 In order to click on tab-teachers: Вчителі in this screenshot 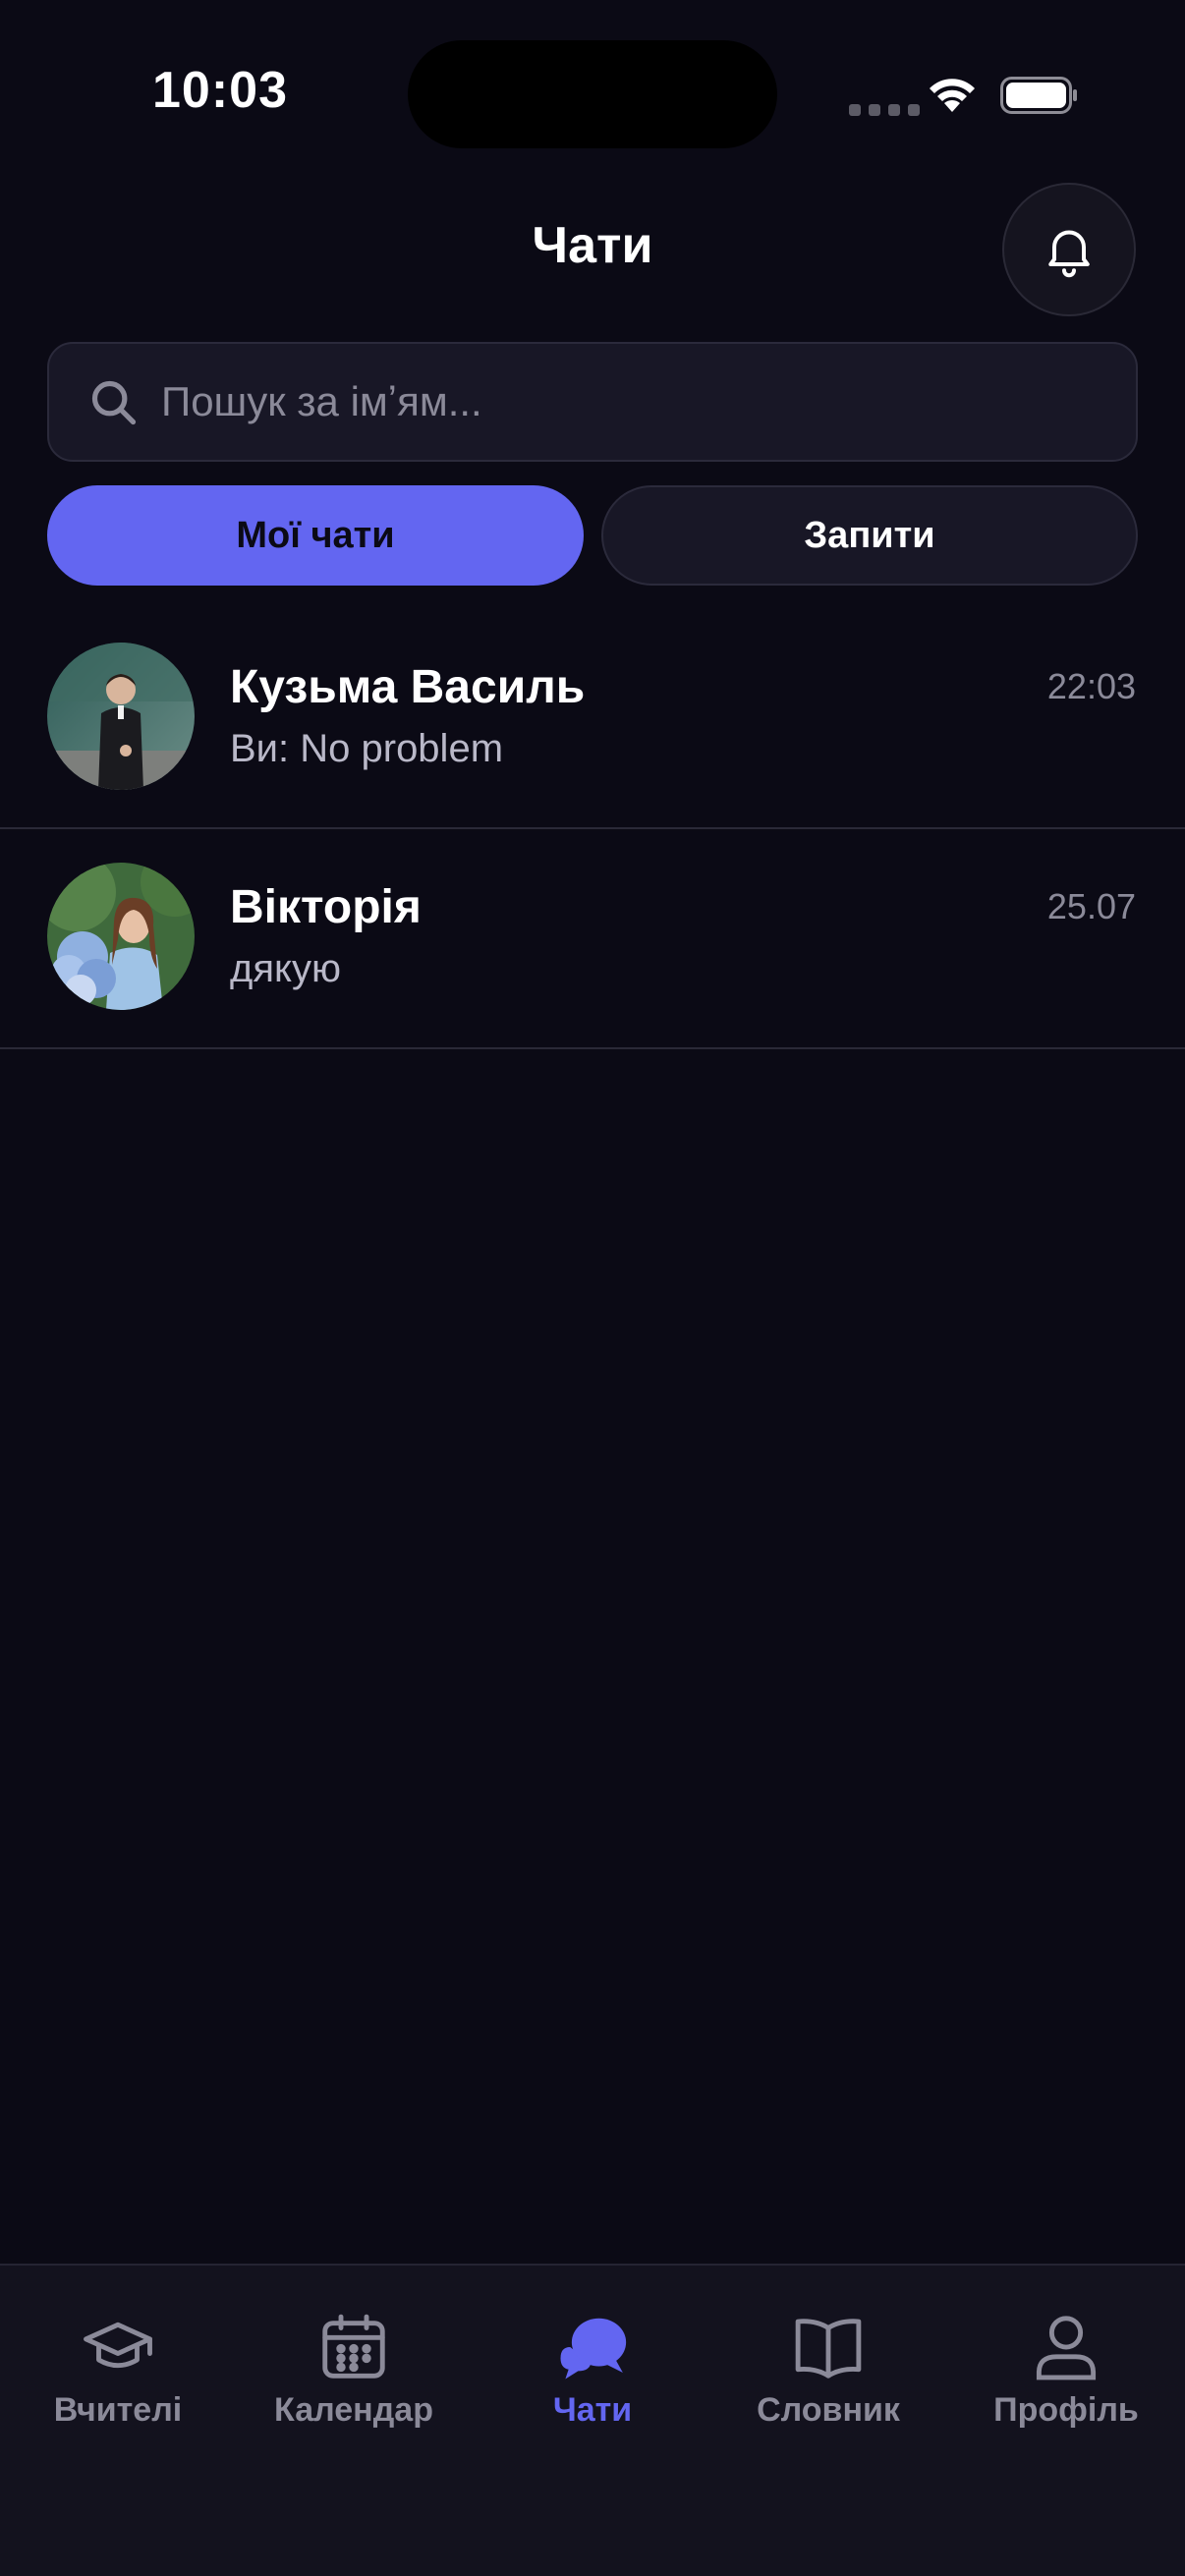, I will do `click(118, 2377)`.